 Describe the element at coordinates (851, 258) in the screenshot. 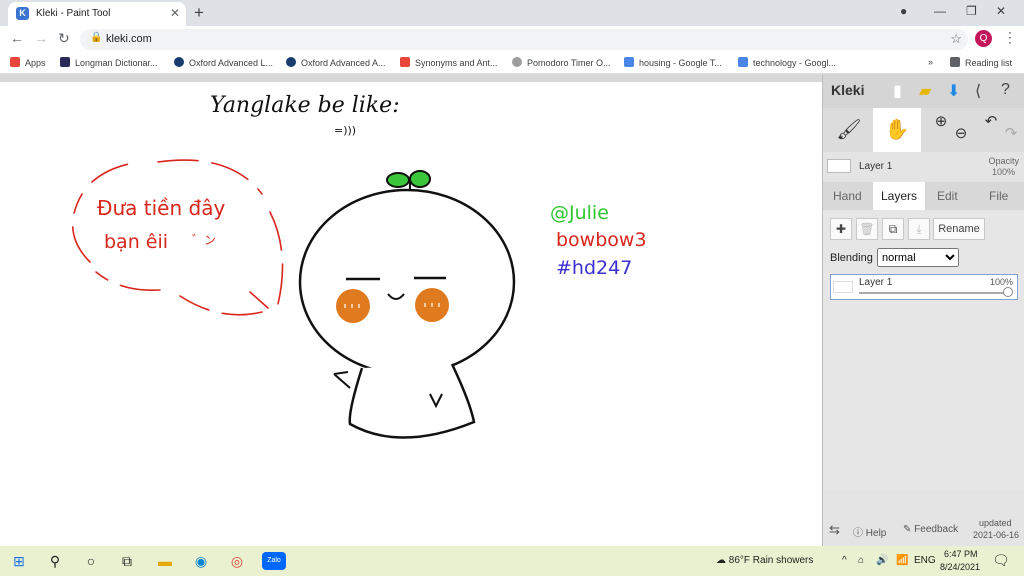

I see `blending-label: Blending` at that location.